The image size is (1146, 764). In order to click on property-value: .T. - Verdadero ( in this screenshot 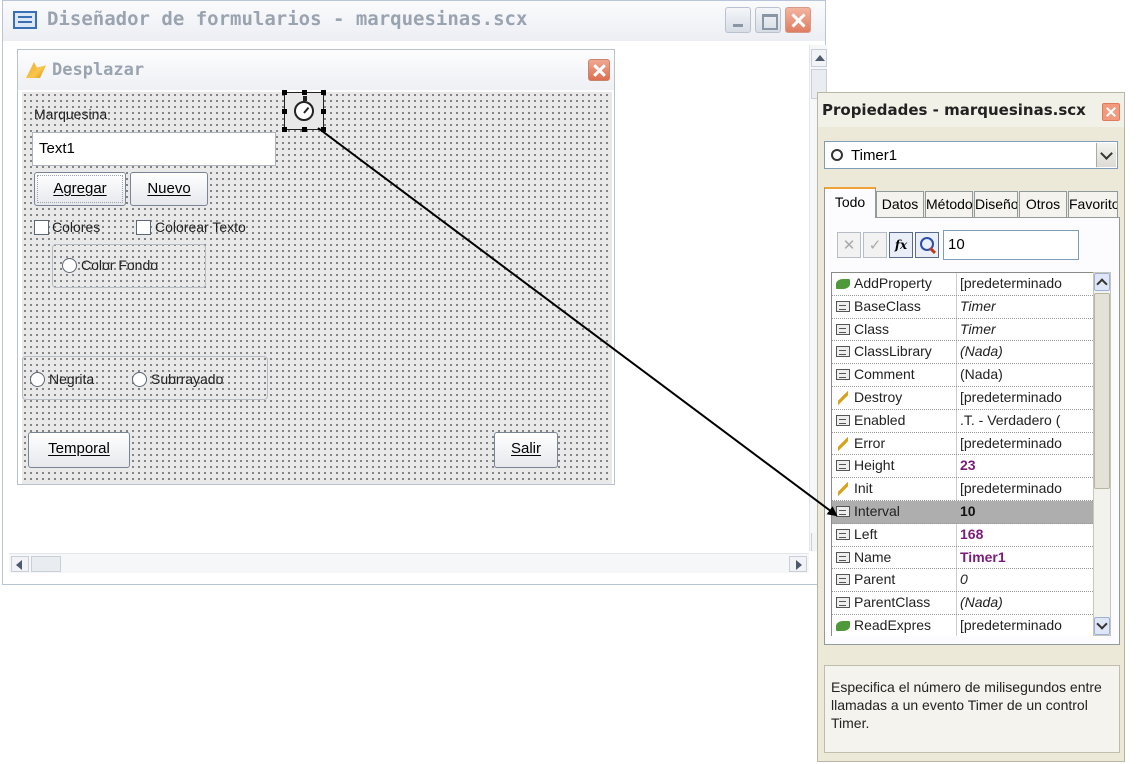, I will do `click(1025, 420)`.